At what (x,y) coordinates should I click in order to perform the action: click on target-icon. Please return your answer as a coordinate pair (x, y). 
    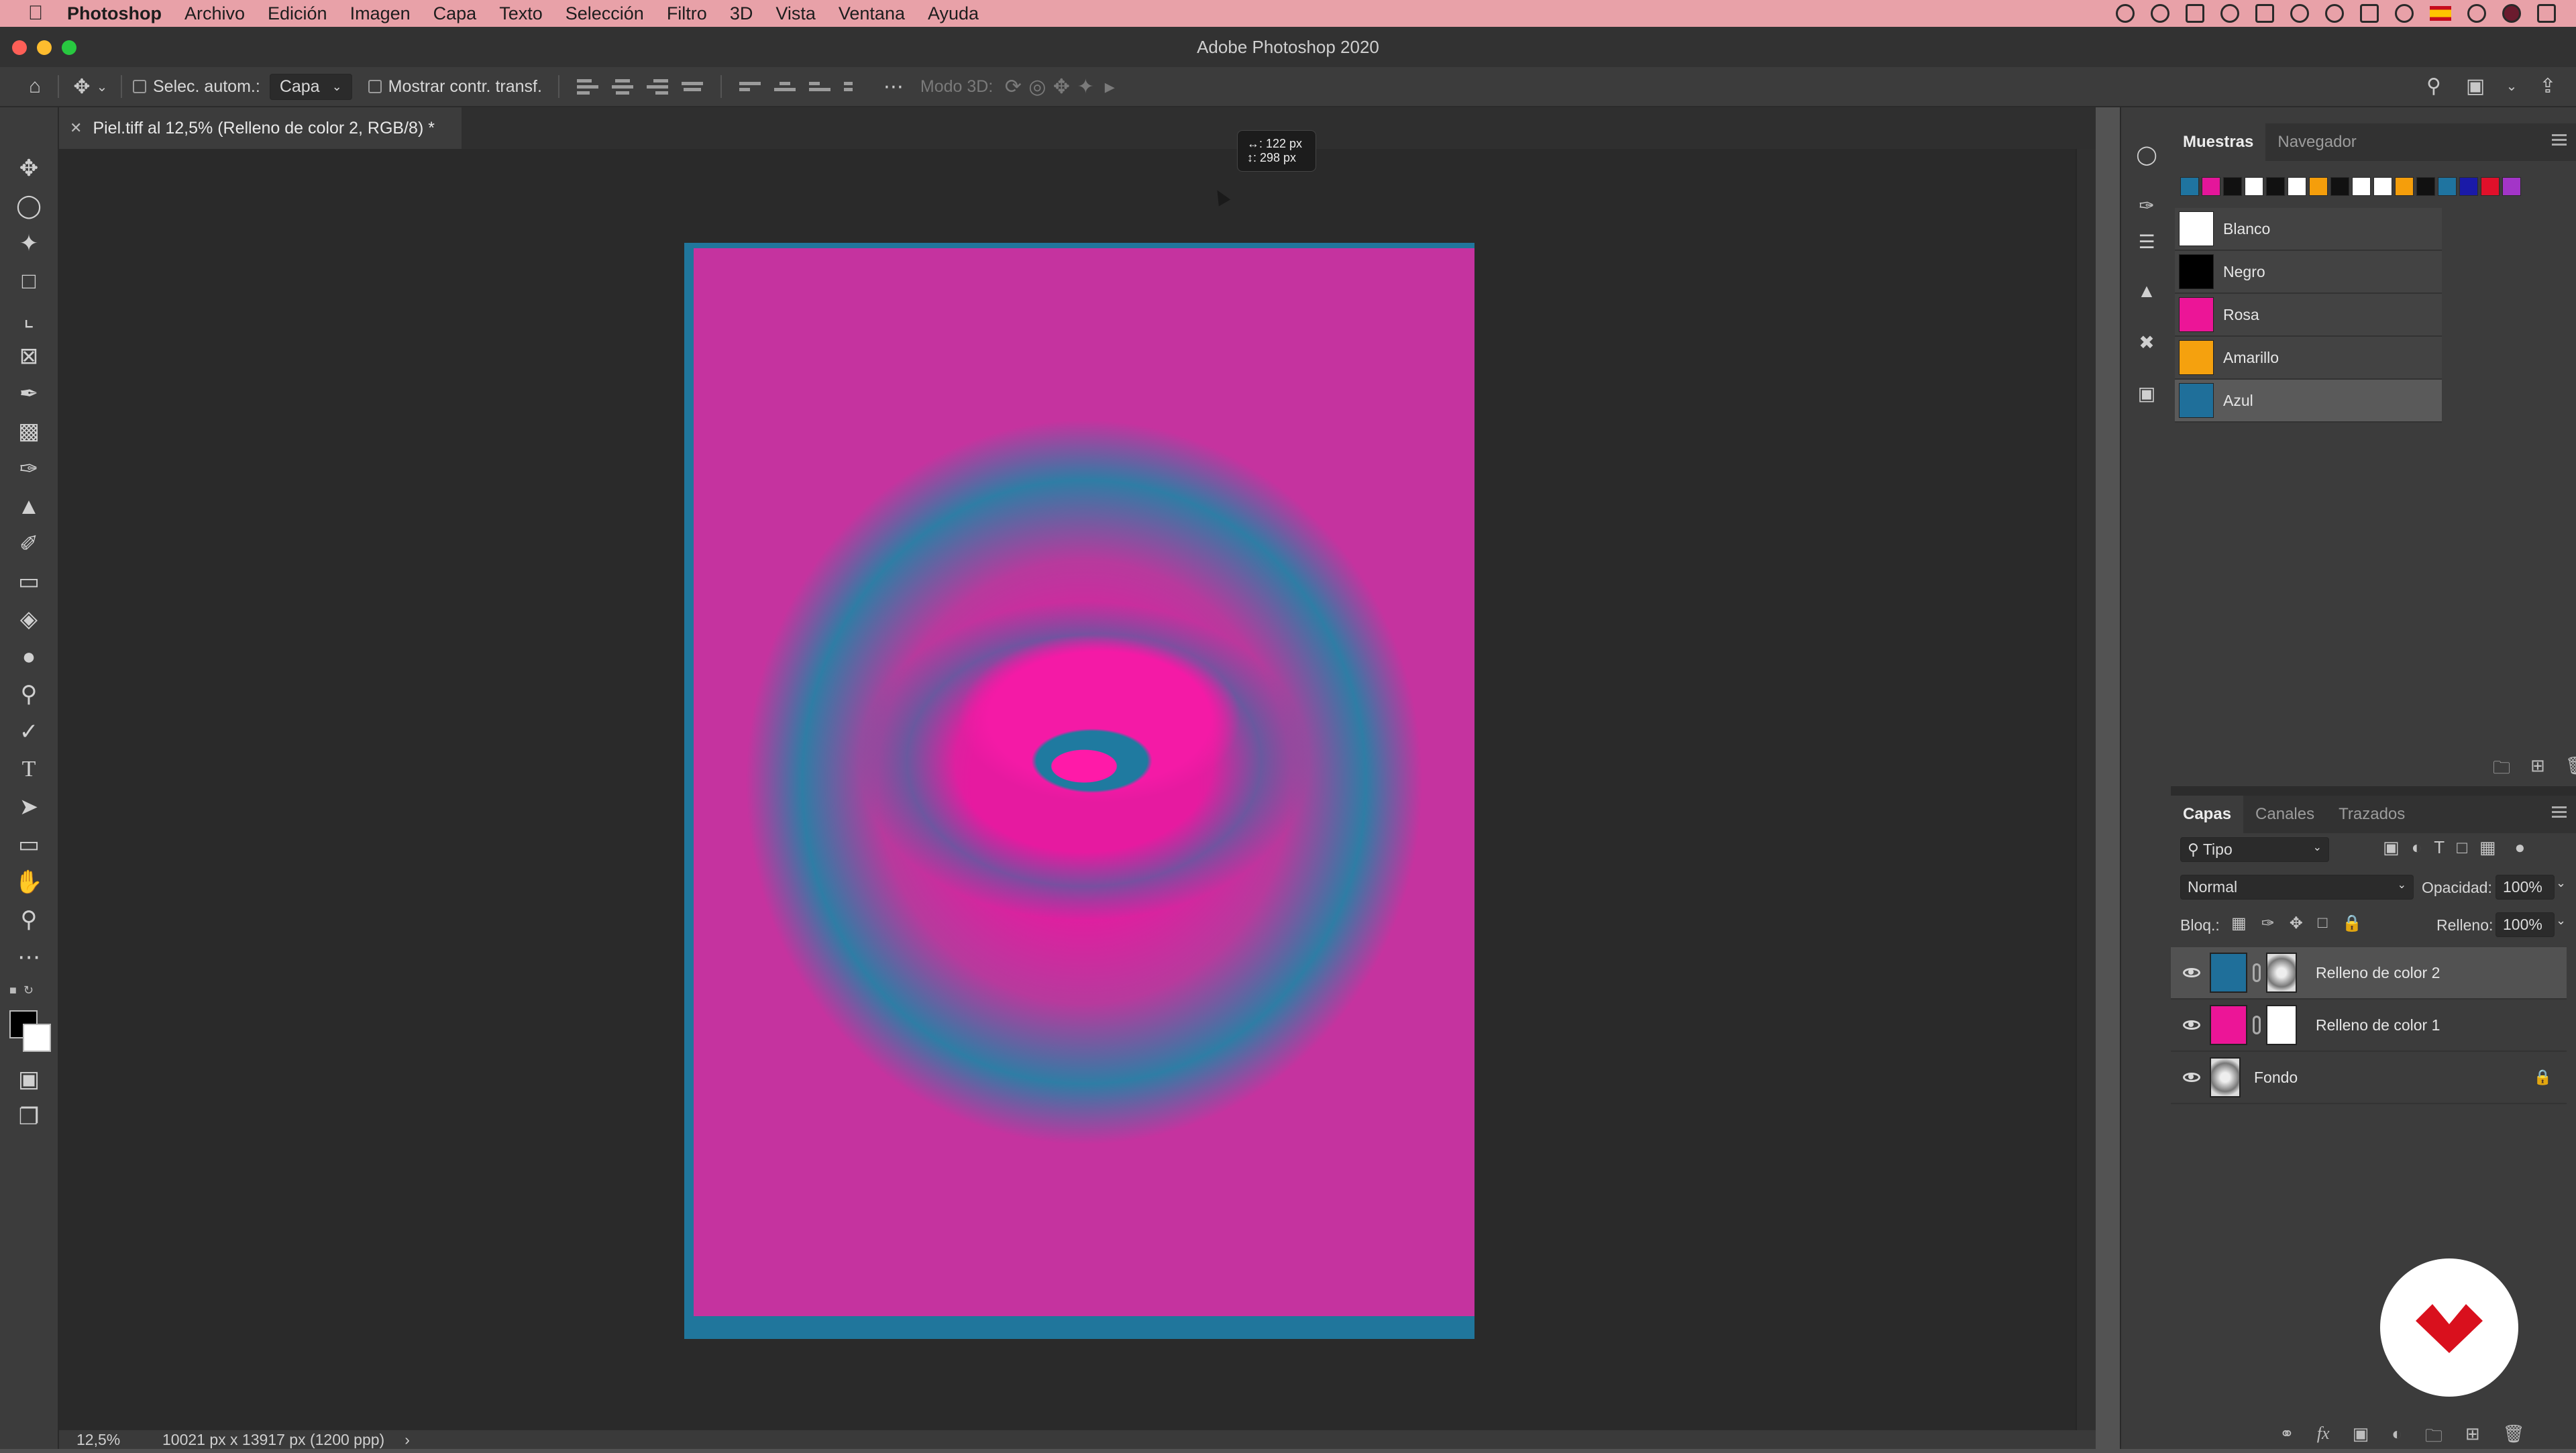
    Looking at the image, I should click on (2160, 14).